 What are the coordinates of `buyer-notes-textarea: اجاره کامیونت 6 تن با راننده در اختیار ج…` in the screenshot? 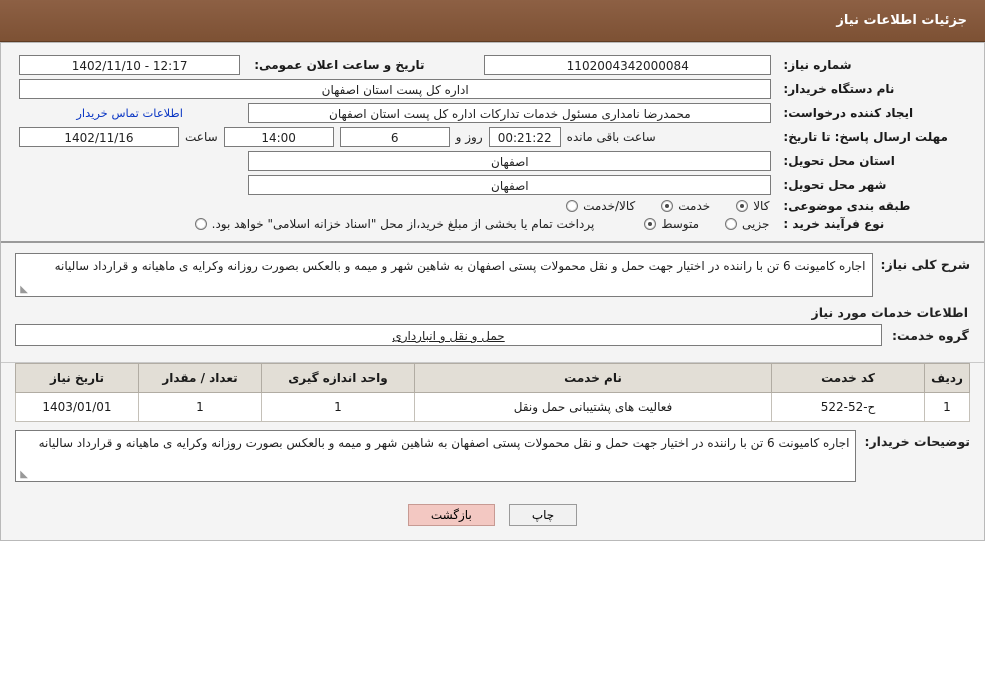 It's located at (436, 456).